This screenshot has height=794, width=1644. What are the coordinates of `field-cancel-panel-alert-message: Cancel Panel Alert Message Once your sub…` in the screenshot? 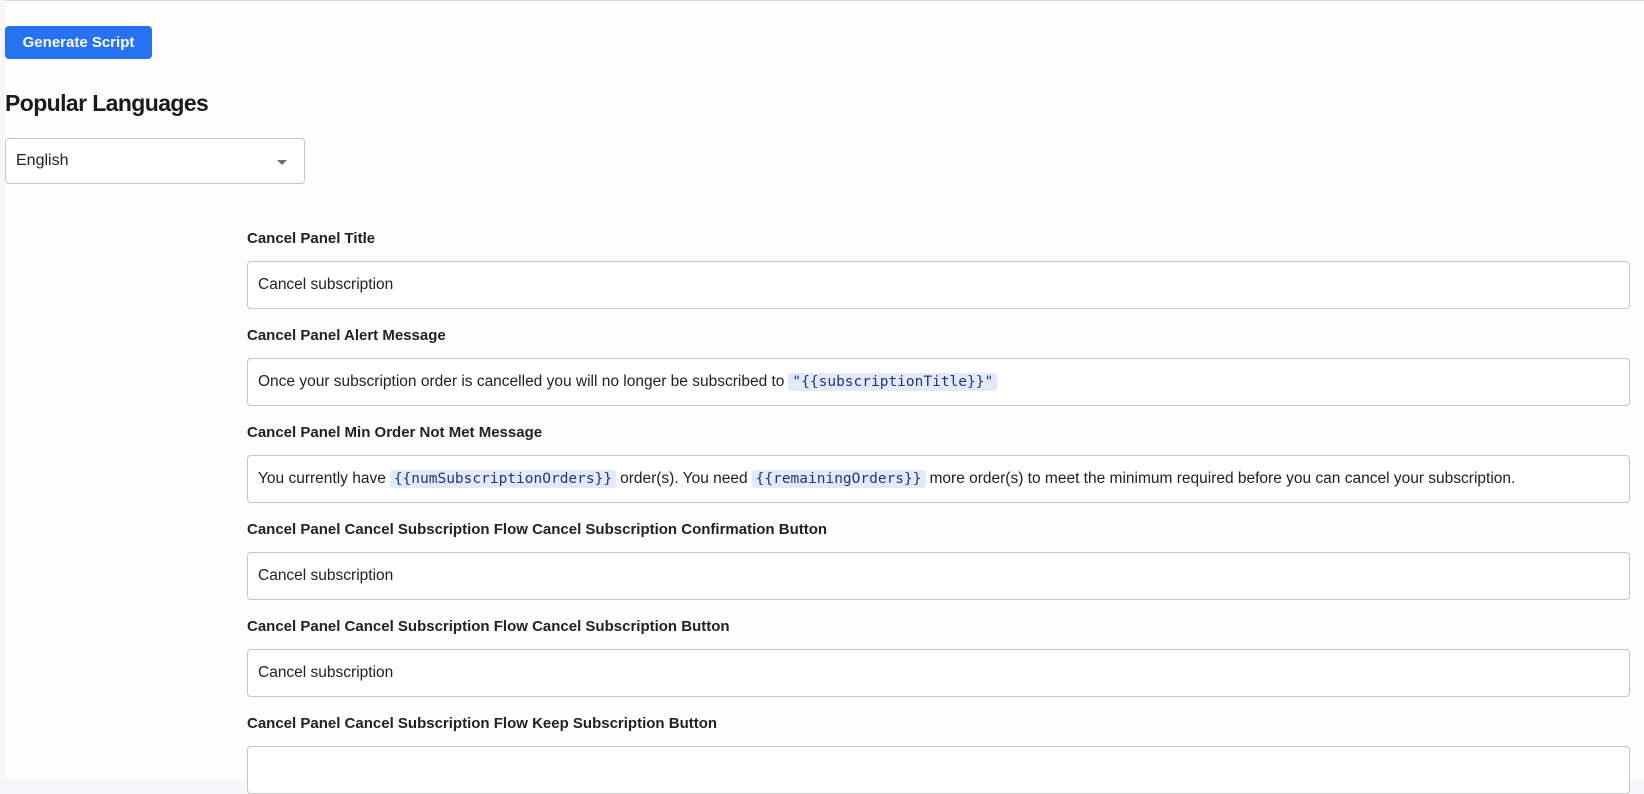 It's located at (938, 366).